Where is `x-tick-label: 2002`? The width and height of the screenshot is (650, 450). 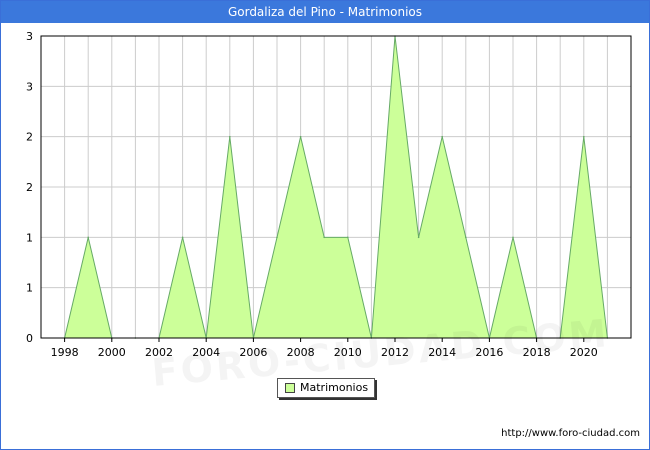
x-tick-label: 2002 is located at coordinates (159, 352).